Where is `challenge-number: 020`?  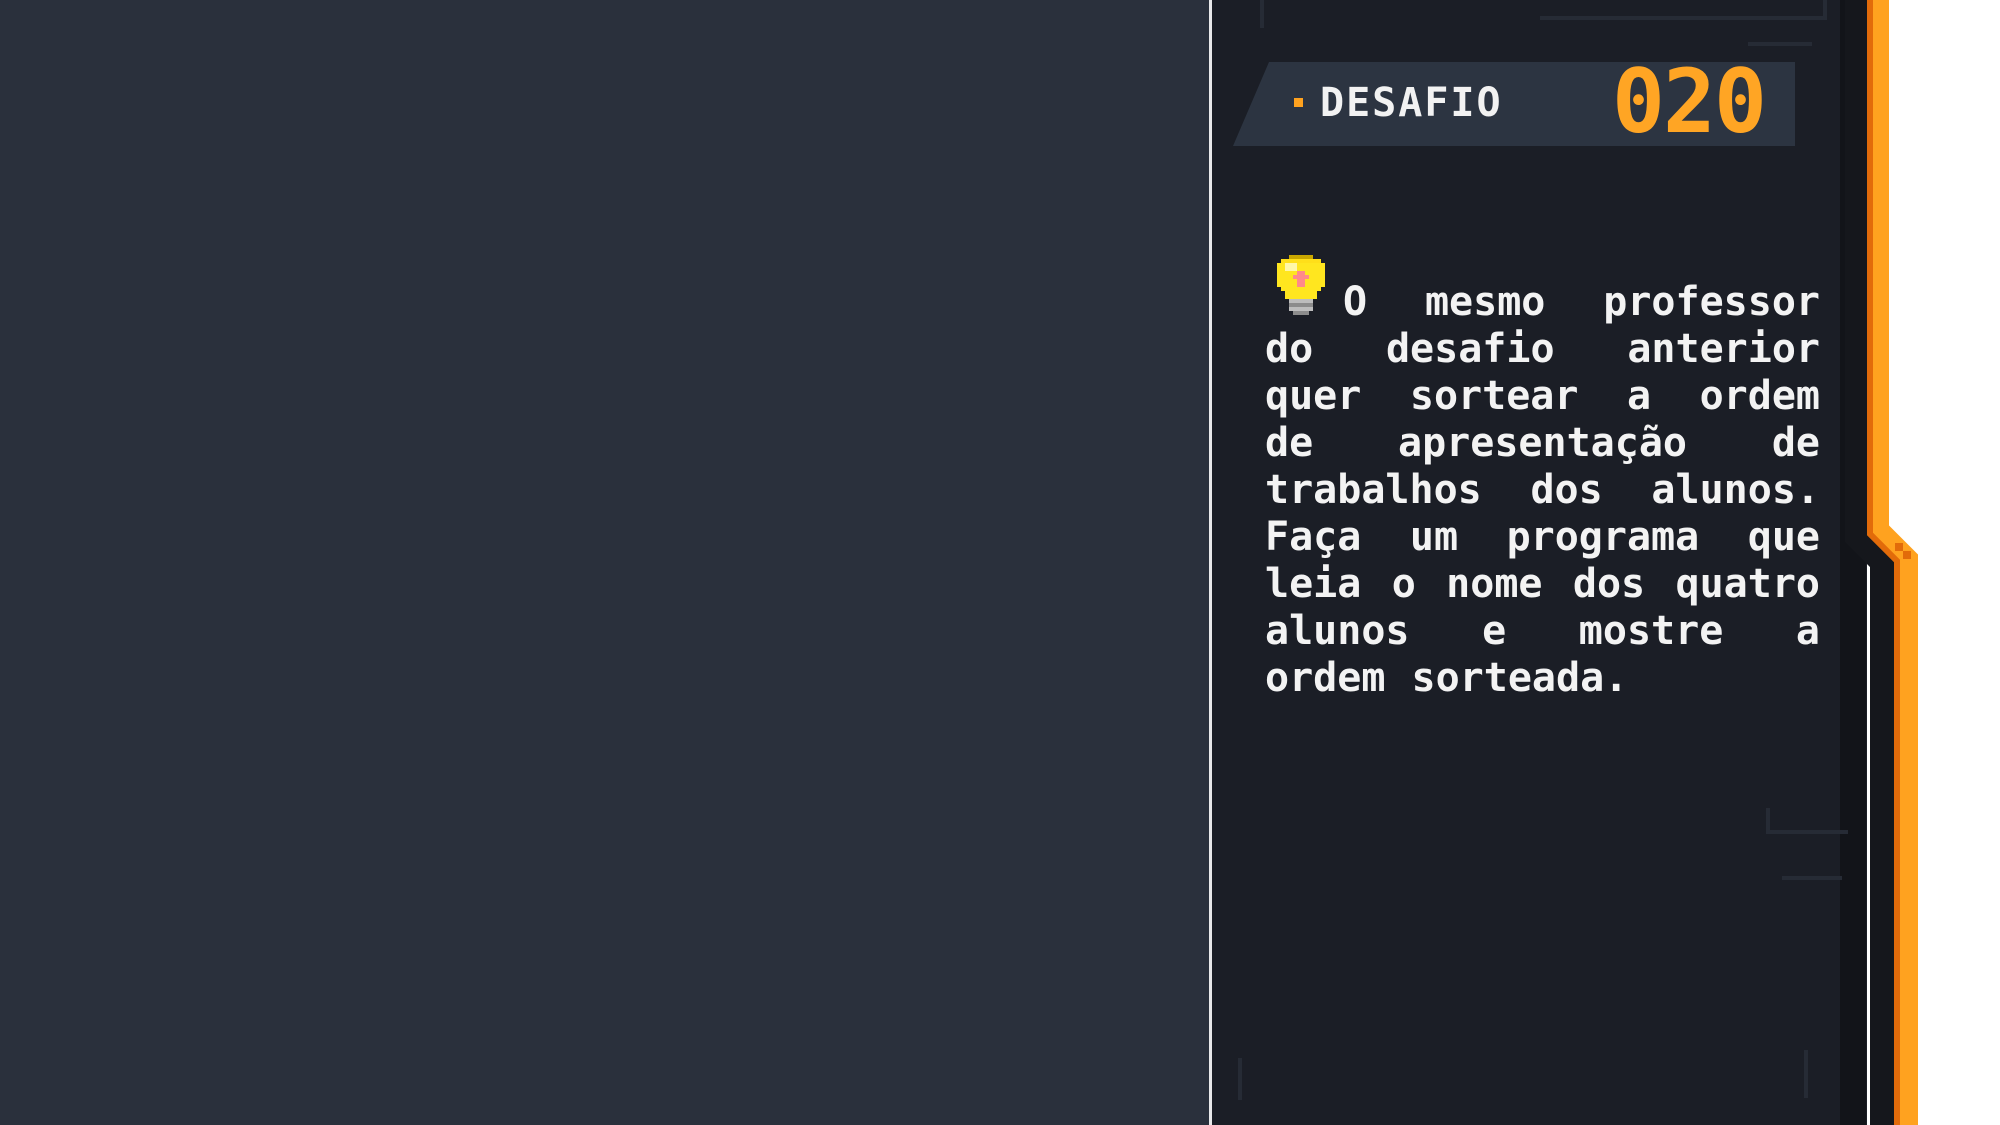 challenge-number: 020 is located at coordinates (1689, 101).